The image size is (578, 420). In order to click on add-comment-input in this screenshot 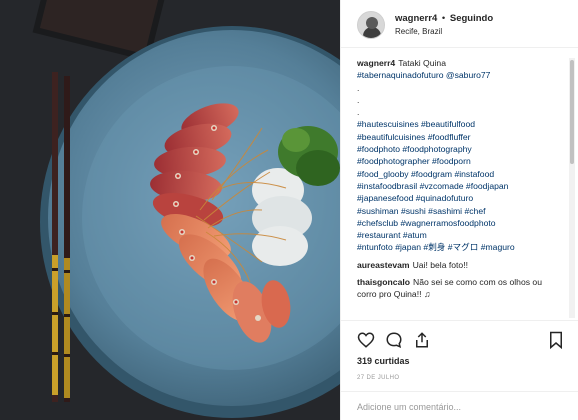, I will do `click(457, 407)`.